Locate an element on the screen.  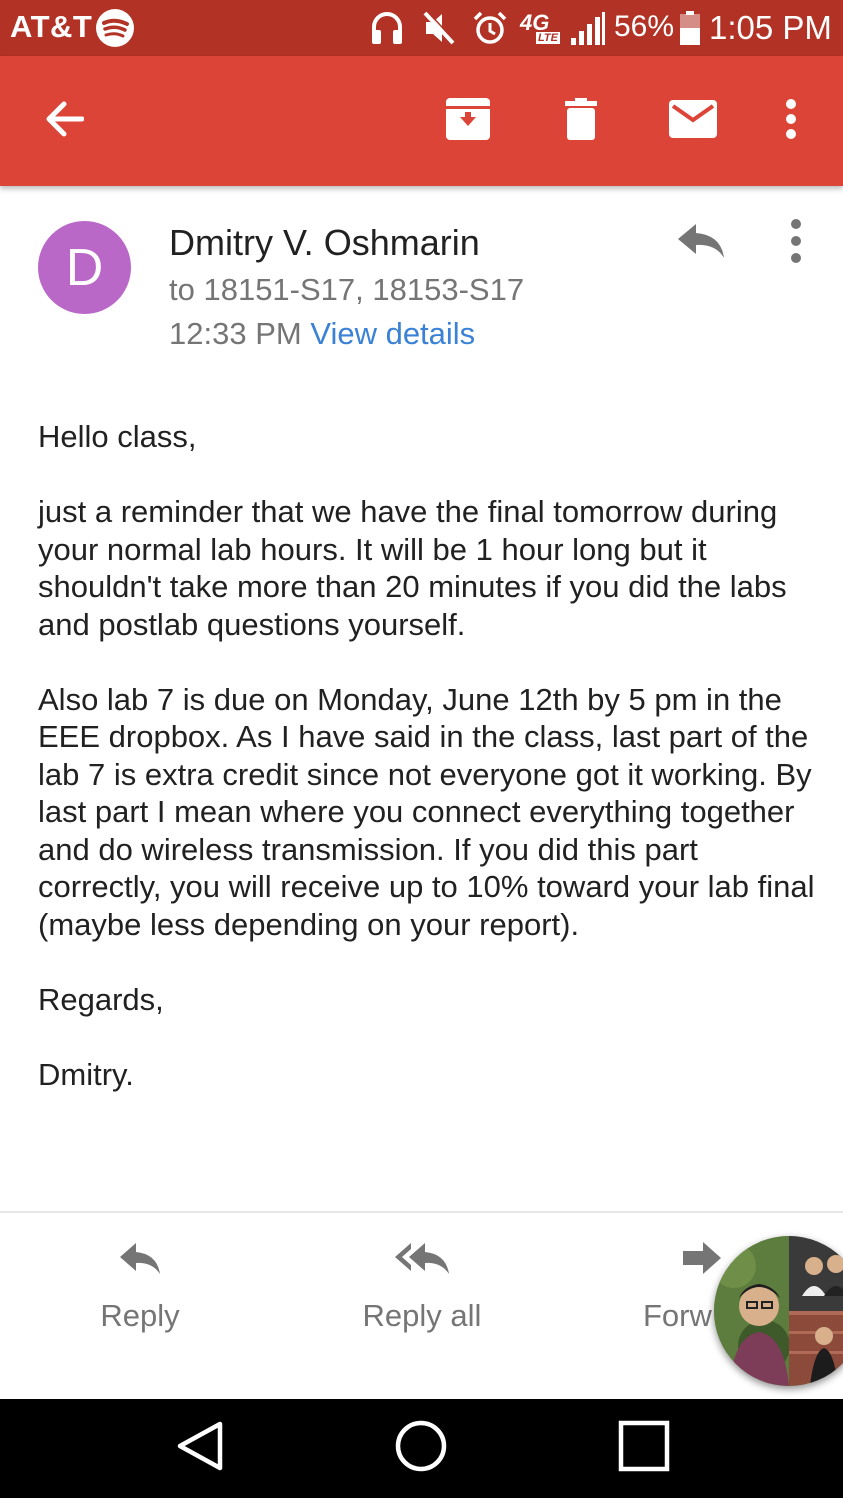
back-triangle-icon is located at coordinates (200, 1448).